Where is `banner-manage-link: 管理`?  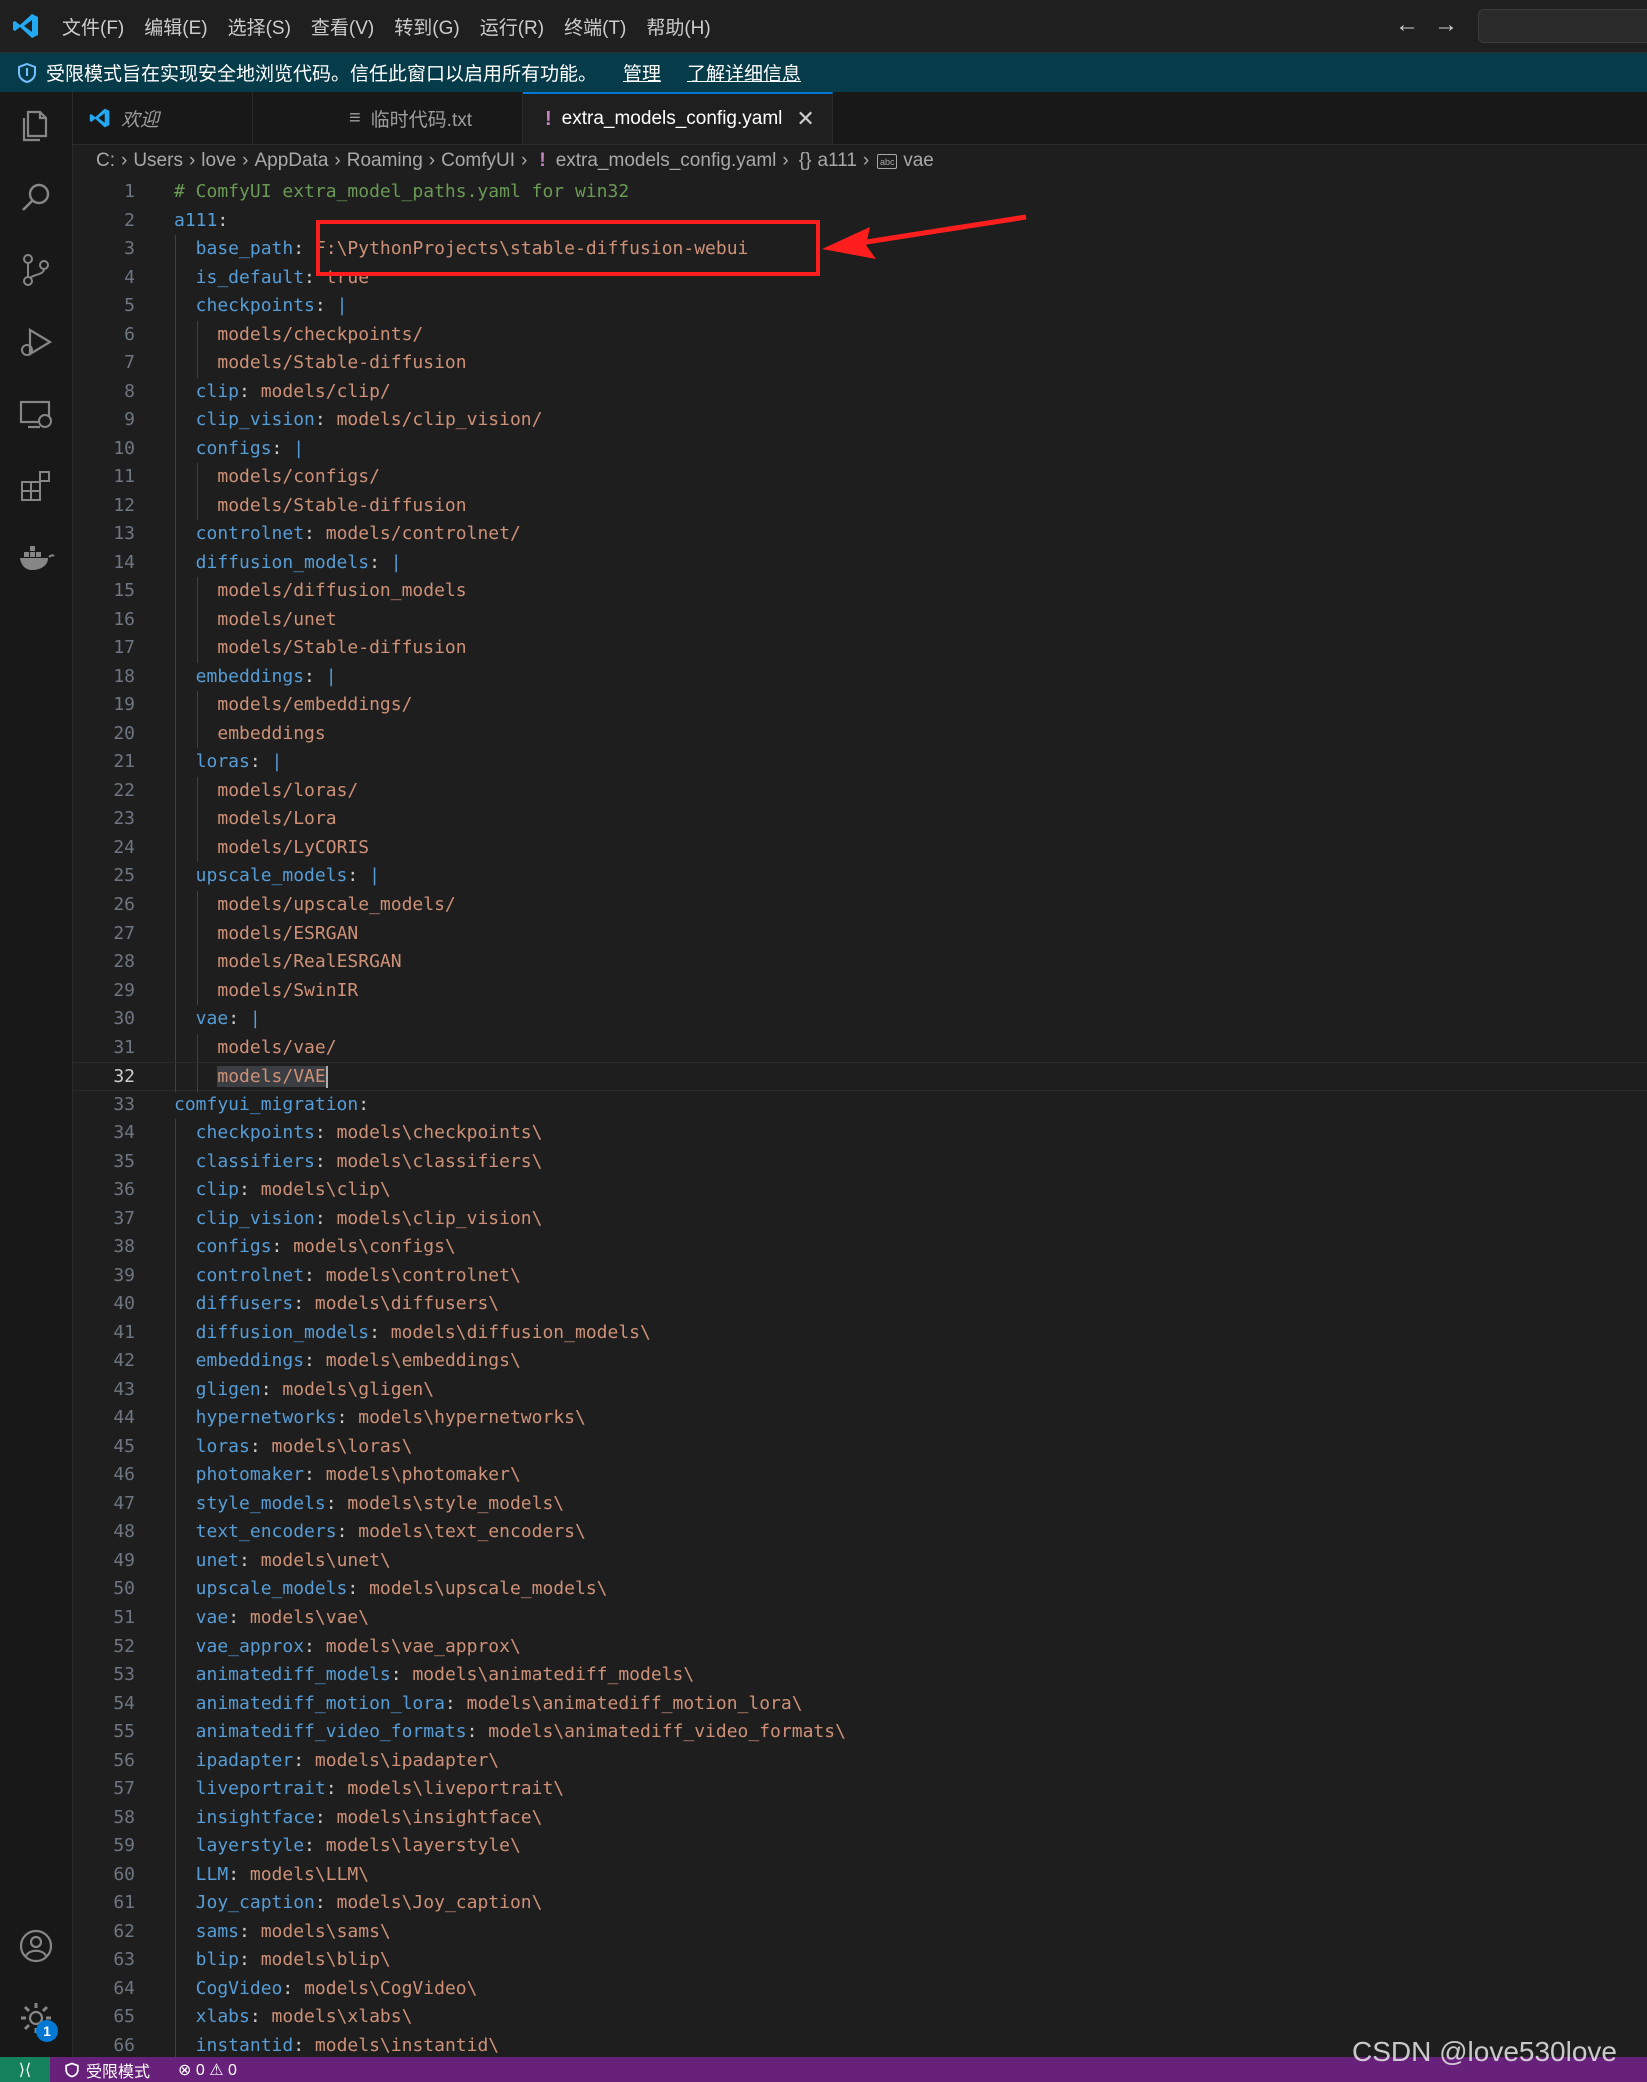
banner-manage-link: 管理 is located at coordinates (642, 72).